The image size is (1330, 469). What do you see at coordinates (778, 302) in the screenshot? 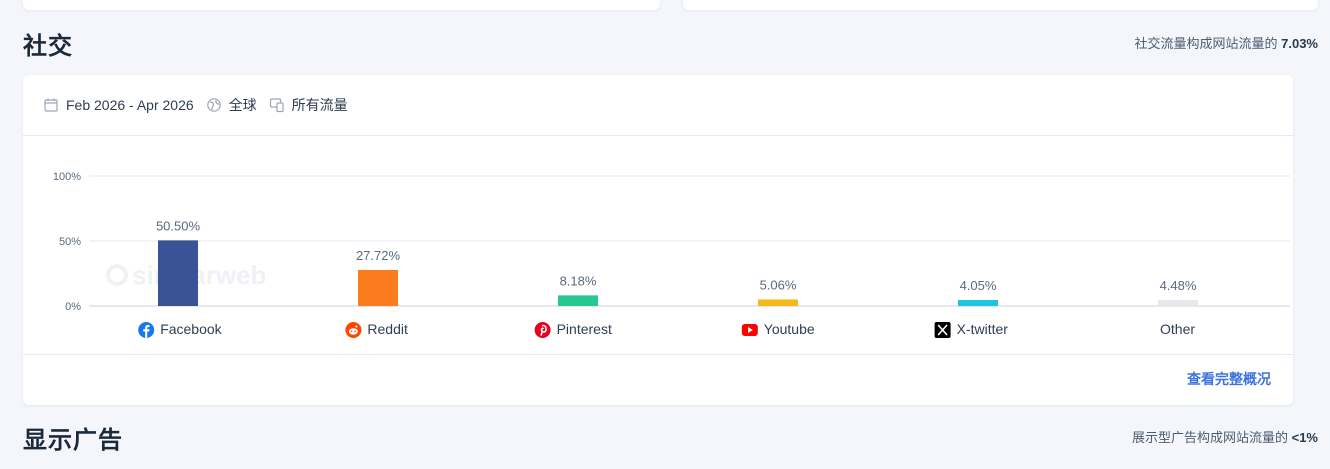
I see `bar-youtube` at bounding box center [778, 302].